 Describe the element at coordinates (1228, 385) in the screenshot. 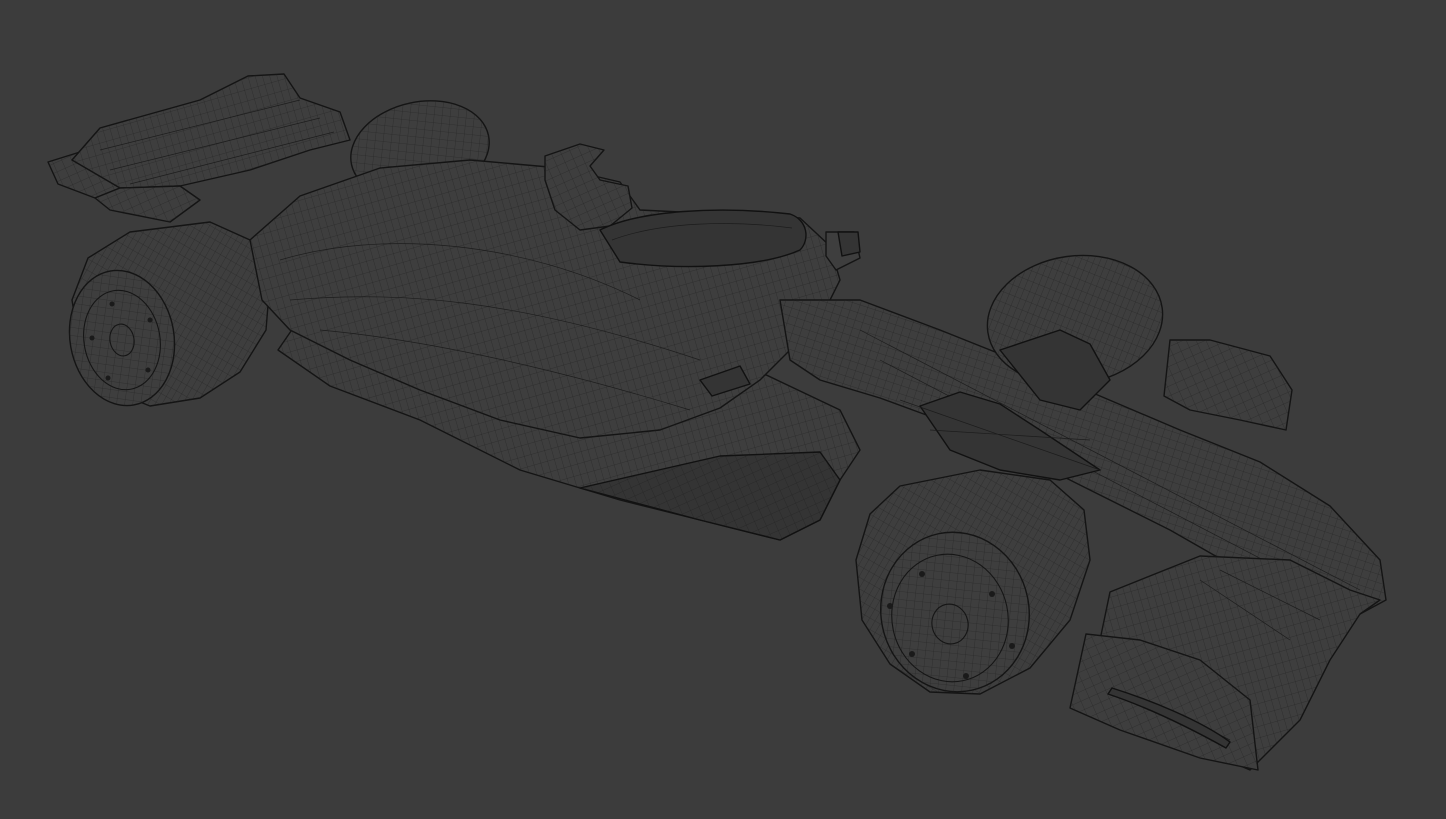

I see `front-wing-endplate-right` at that location.